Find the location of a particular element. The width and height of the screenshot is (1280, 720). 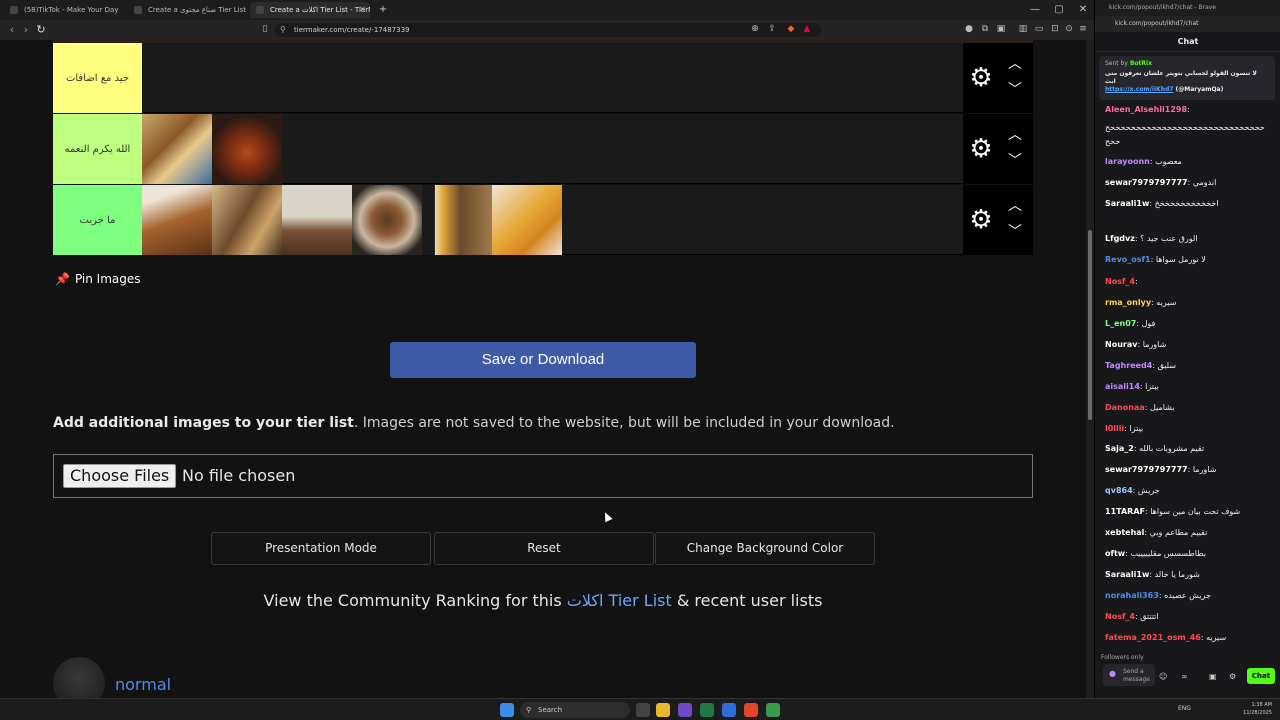

chat-username: Saja_2 is located at coordinates (1119, 448).